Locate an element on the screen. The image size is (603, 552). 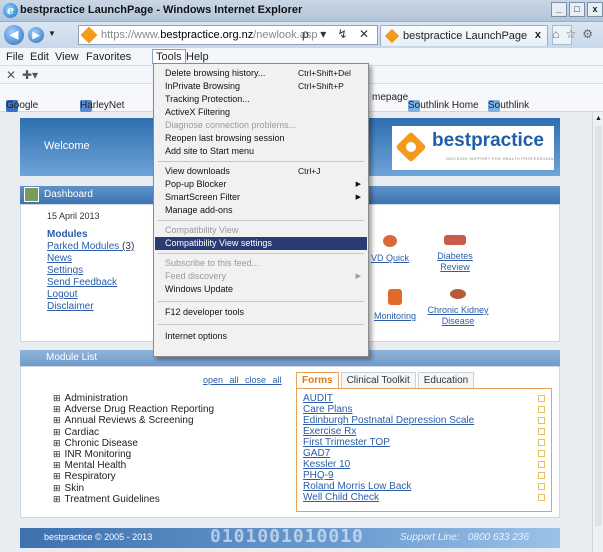
form-link: Edinburgh Postnatal Depression Scale is located at coordinates (388, 420).